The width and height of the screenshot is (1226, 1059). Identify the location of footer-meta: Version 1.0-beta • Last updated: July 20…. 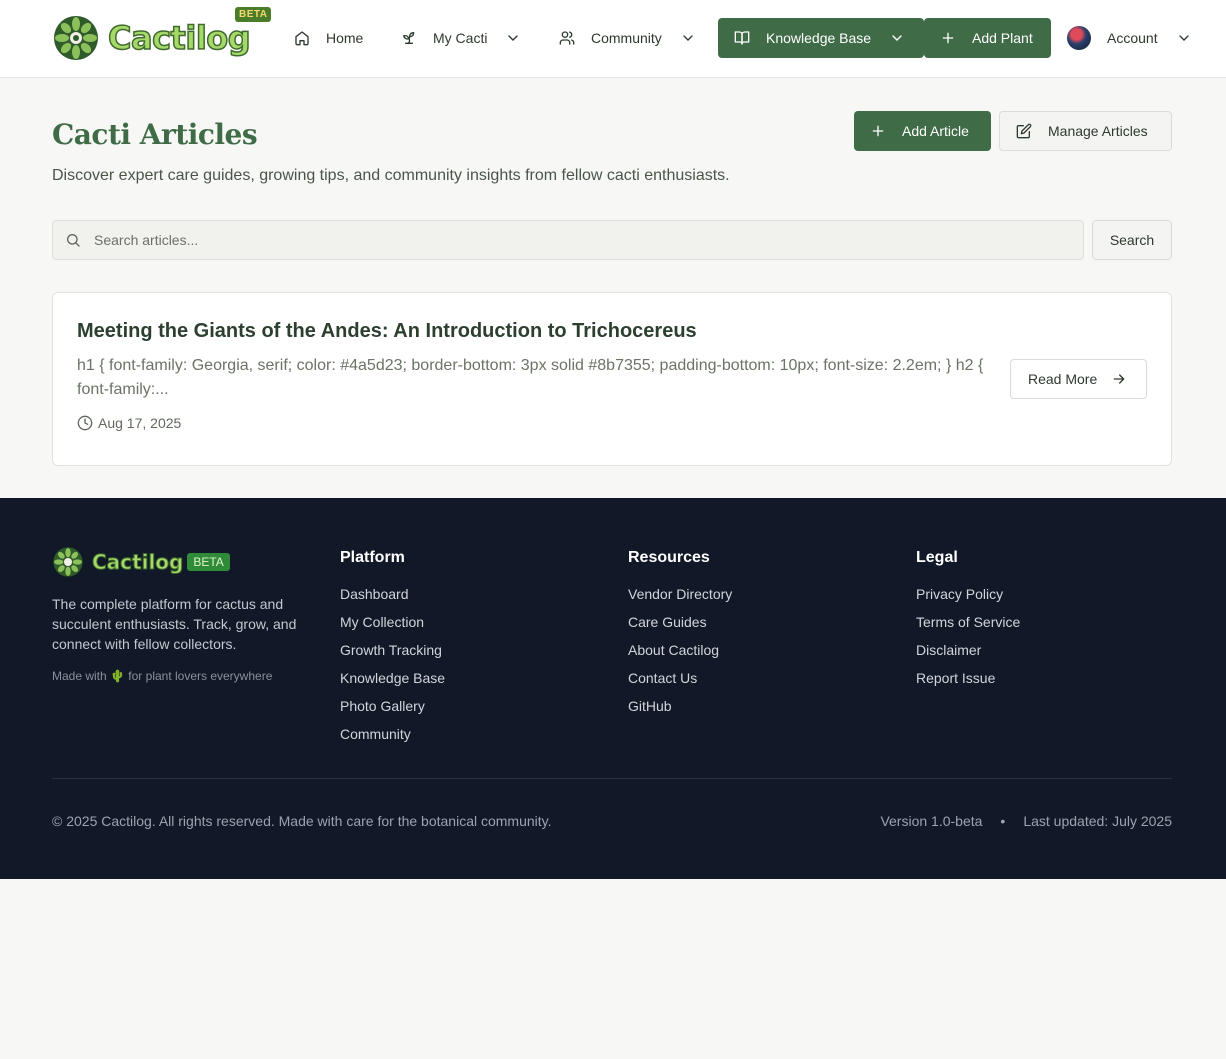
(1026, 821).